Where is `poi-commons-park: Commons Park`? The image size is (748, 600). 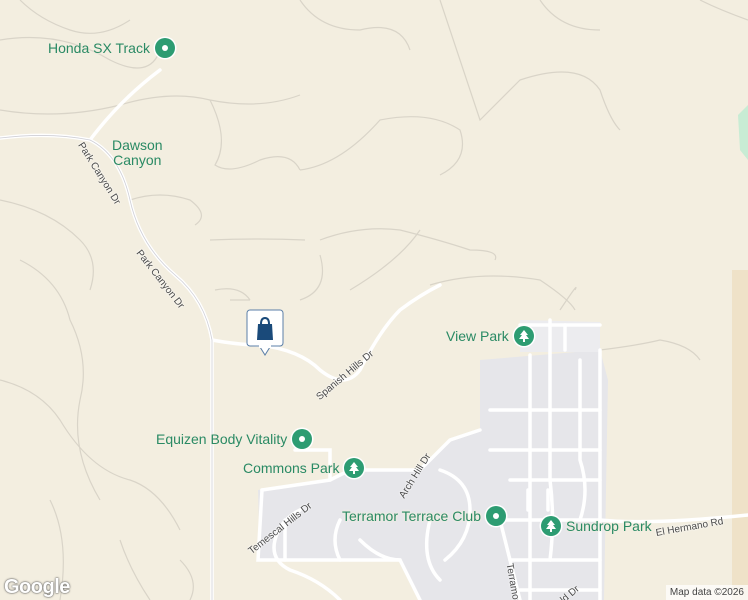 poi-commons-park: Commons Park is located at coordinates (304, 468).